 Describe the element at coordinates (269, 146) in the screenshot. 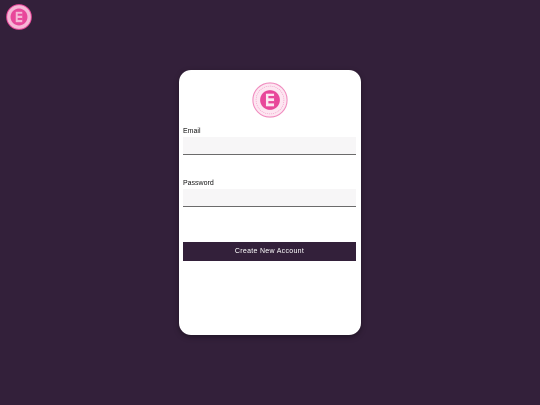

I see `email-field` at that location.